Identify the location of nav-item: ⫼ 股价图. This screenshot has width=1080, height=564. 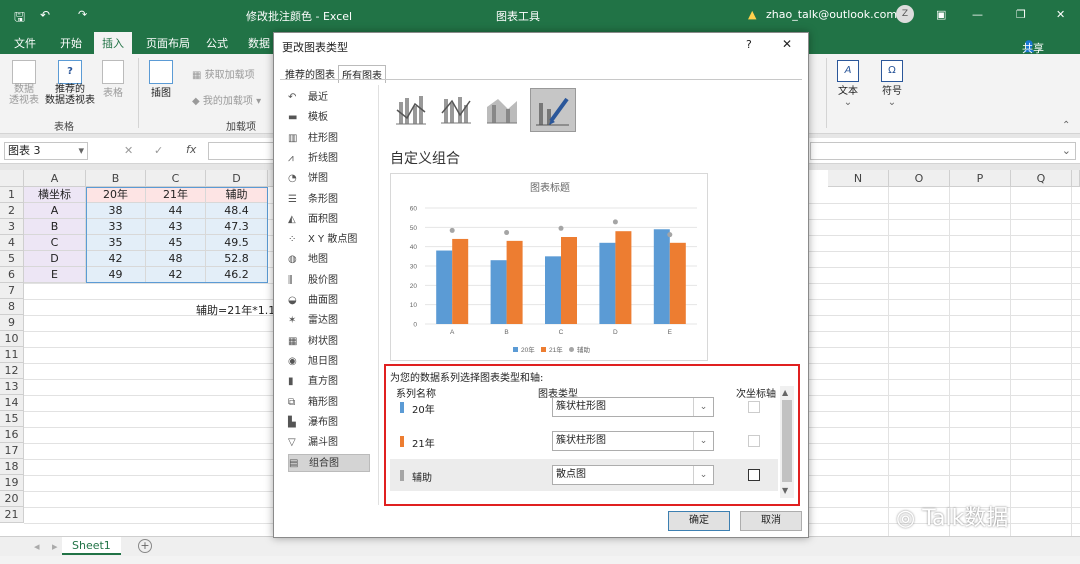
(329, 281).